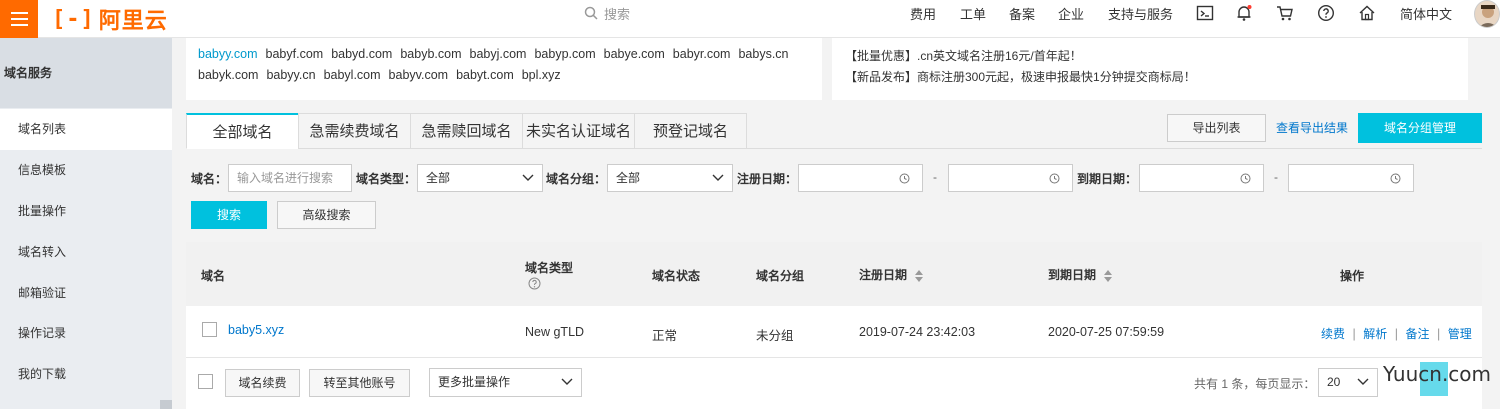 This screenshot has height=409, width=1500. What do you see at coordinates (86, 252) in the screenshot?
I see `sidebar-item-transfer-in: 域名转入` at bounding box center [86, 252].